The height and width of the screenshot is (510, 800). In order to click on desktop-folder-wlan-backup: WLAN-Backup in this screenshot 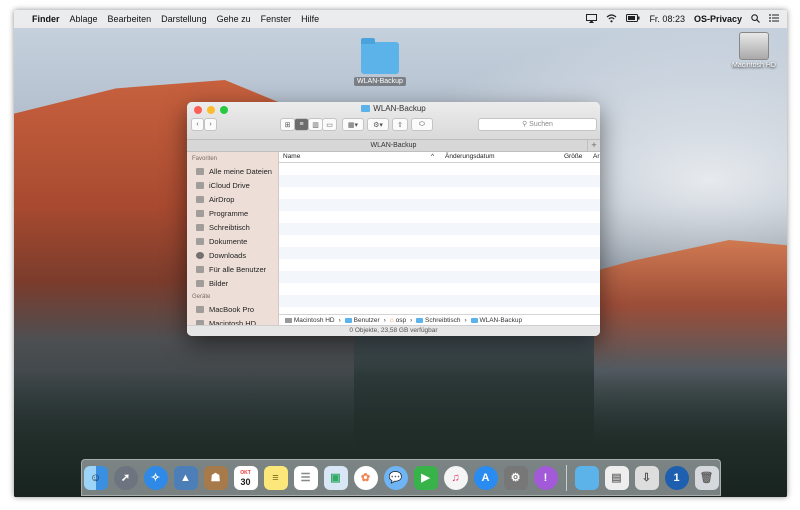, I will do `click(380, 62)`.